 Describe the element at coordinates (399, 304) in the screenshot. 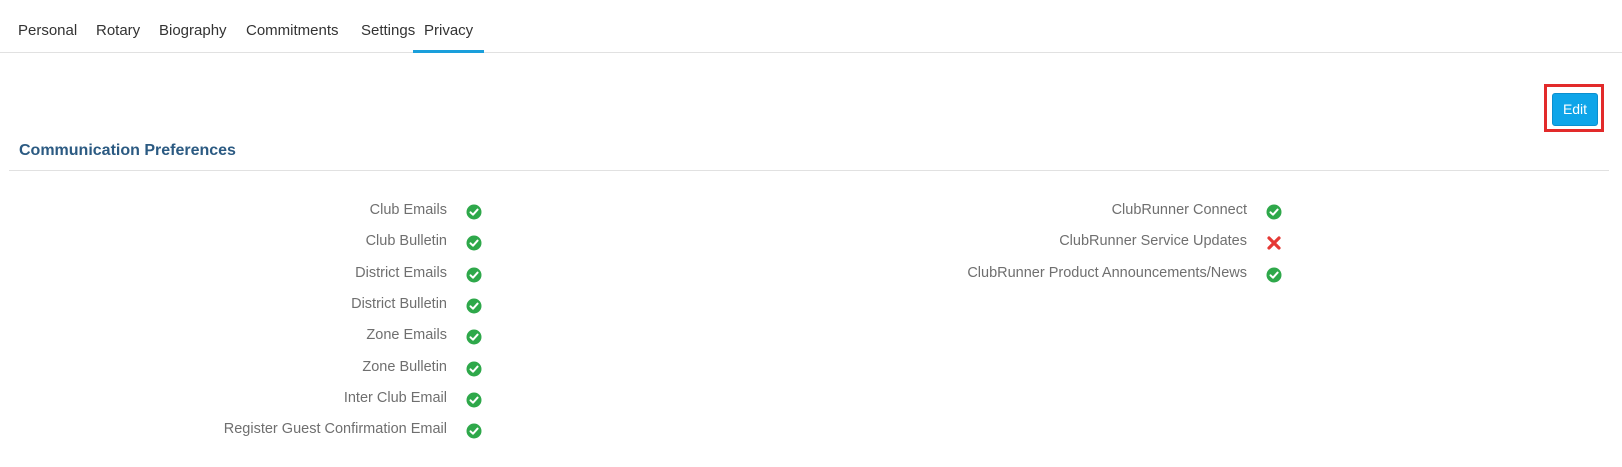

I see `pref-label: District Bulletin` at that location.